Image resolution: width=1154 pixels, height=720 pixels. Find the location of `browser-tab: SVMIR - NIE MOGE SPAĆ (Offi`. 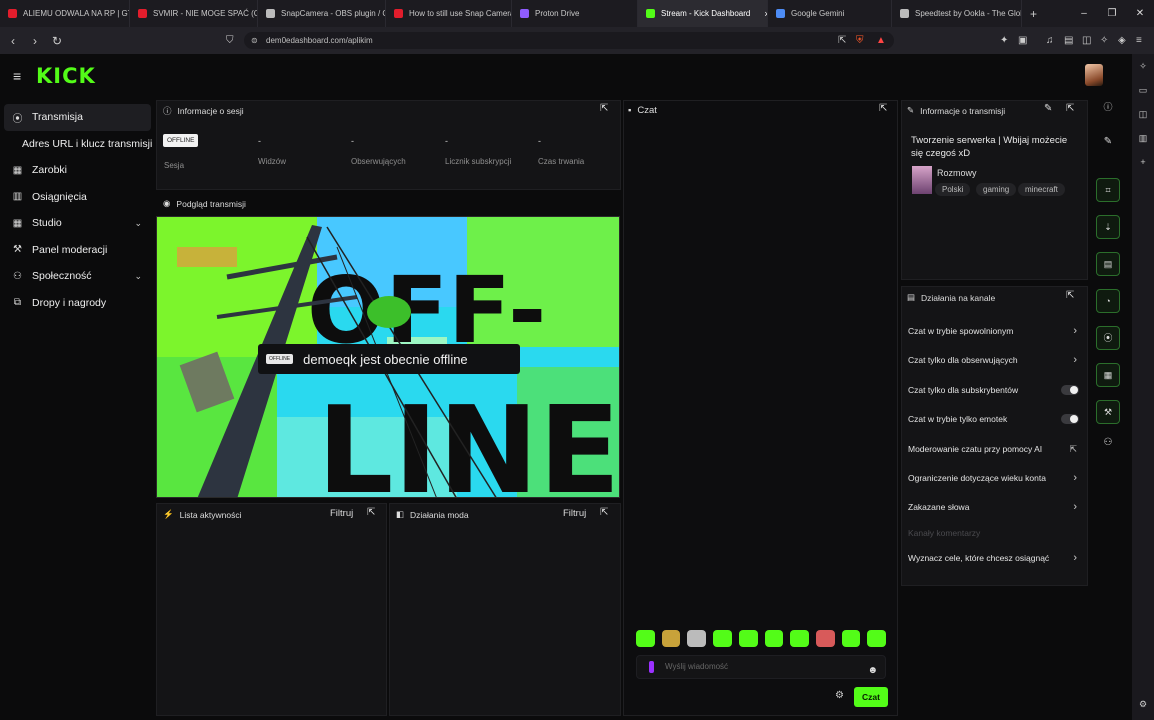

browser-tab: SVMIR - NIE MOGE SPAĆ (Offi is located at coordinates (194, 13).